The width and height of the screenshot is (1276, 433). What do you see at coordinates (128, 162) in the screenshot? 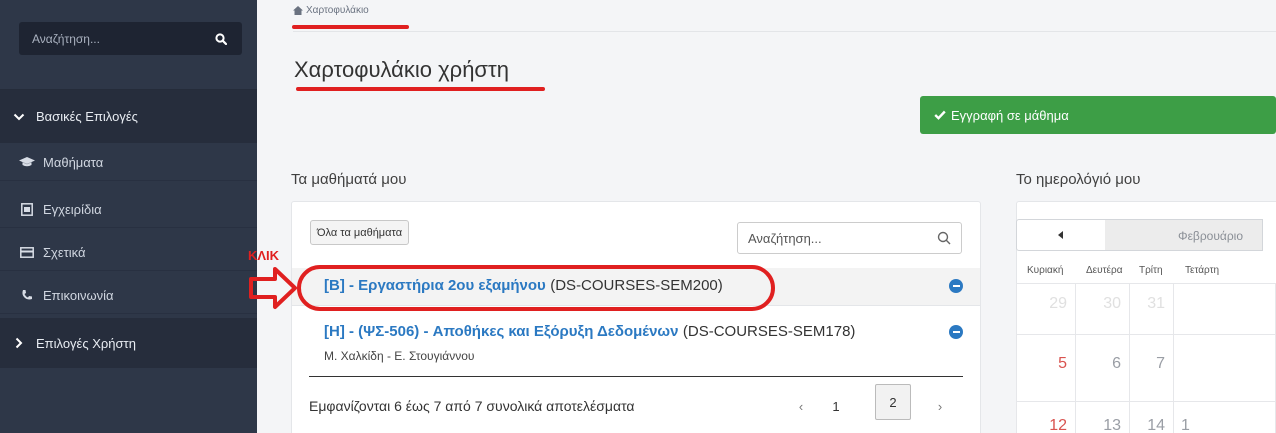
I see `sidebar-item-courses: Μαθήματα` at bounding box center [128, 162].